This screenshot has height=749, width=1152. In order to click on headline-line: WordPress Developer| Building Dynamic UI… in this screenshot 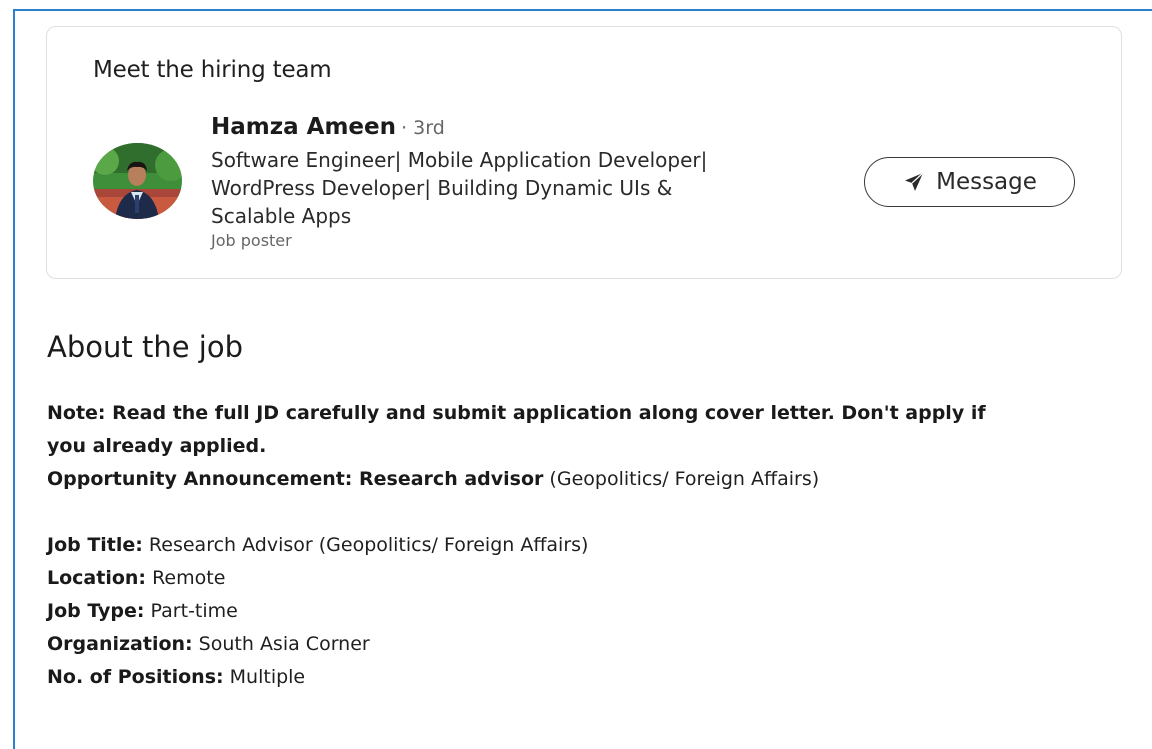, I will do `click(442, 188)`.